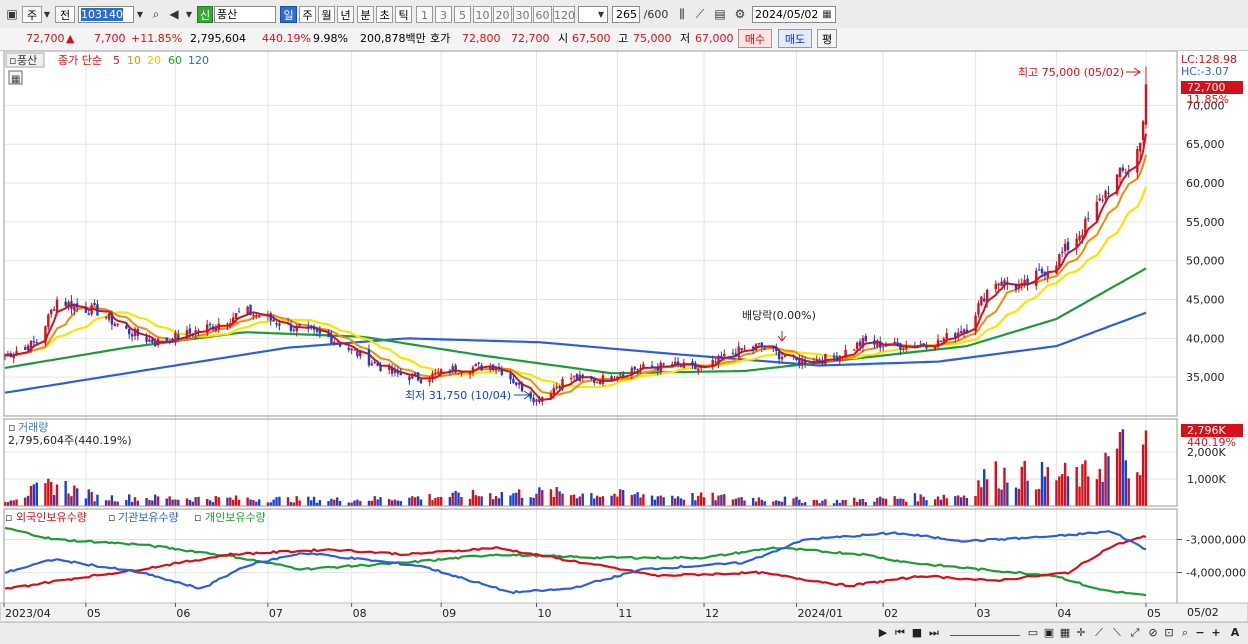 The height and width of the screenshot is (644, 1248). I want to click on fast-forward-icon: ⏭, so click(934, 633).